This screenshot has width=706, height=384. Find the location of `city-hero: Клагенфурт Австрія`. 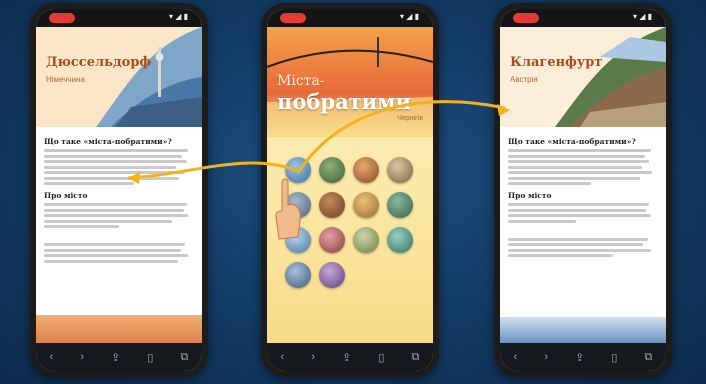

city-hero: Клагенфурт Австрія is located at coordinates (583, 77).